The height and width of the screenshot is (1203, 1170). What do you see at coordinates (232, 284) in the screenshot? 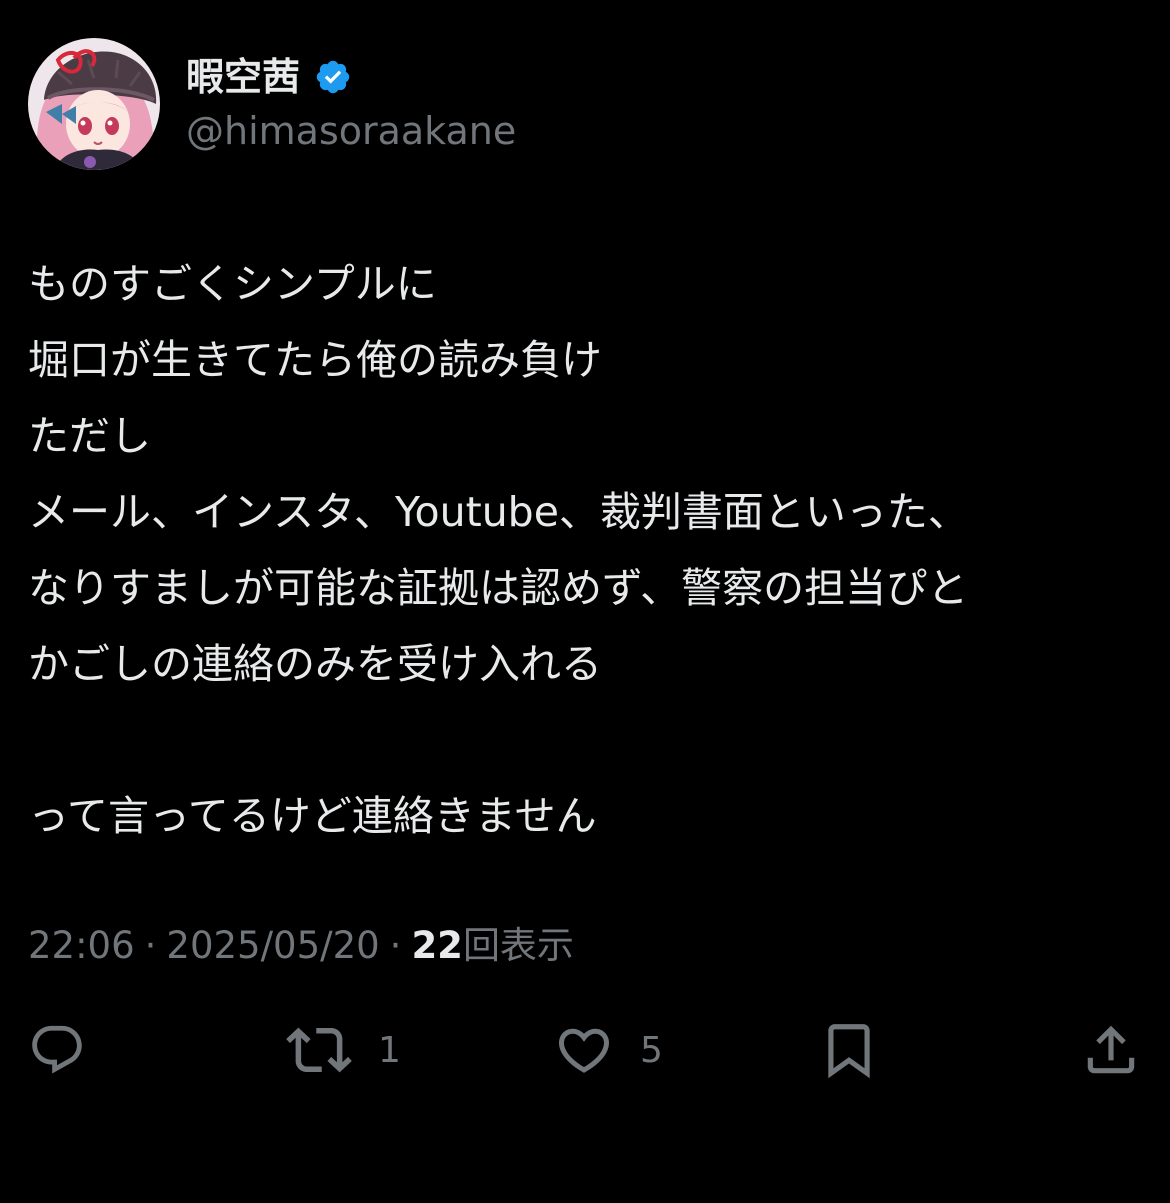
I see `tweet-line: ものすごくシンプルに` at bounding box center [232, 284].